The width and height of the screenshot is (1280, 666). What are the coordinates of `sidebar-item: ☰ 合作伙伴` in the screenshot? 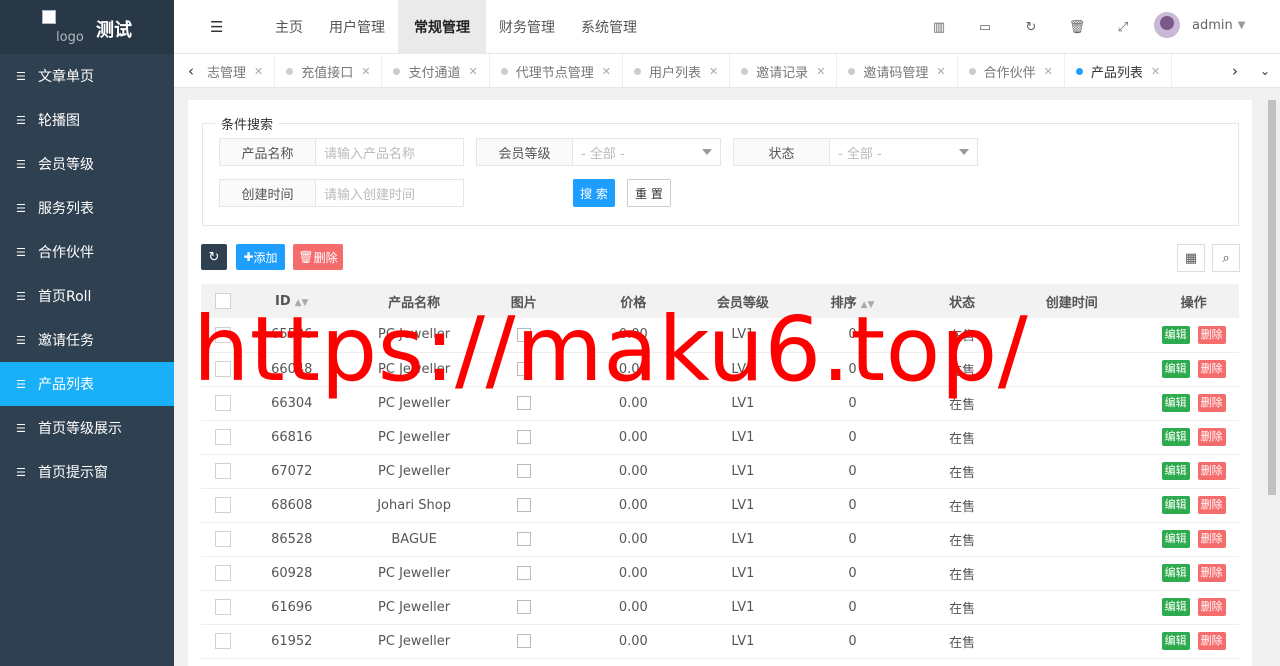 It's located at (87, 252).